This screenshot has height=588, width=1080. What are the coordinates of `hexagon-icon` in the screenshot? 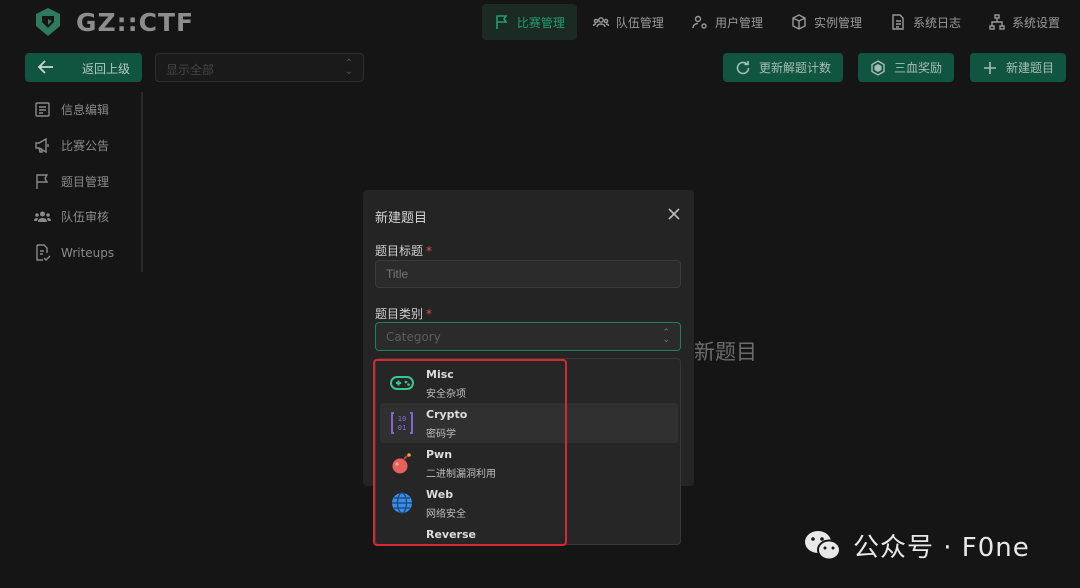 It's located at (878, 67).